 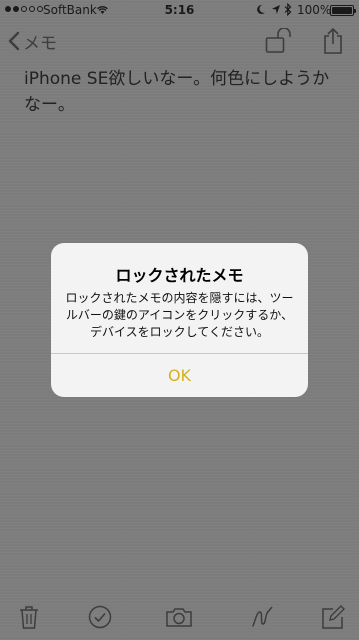 I want to click on trash-icon, so click(x=29, y=617).